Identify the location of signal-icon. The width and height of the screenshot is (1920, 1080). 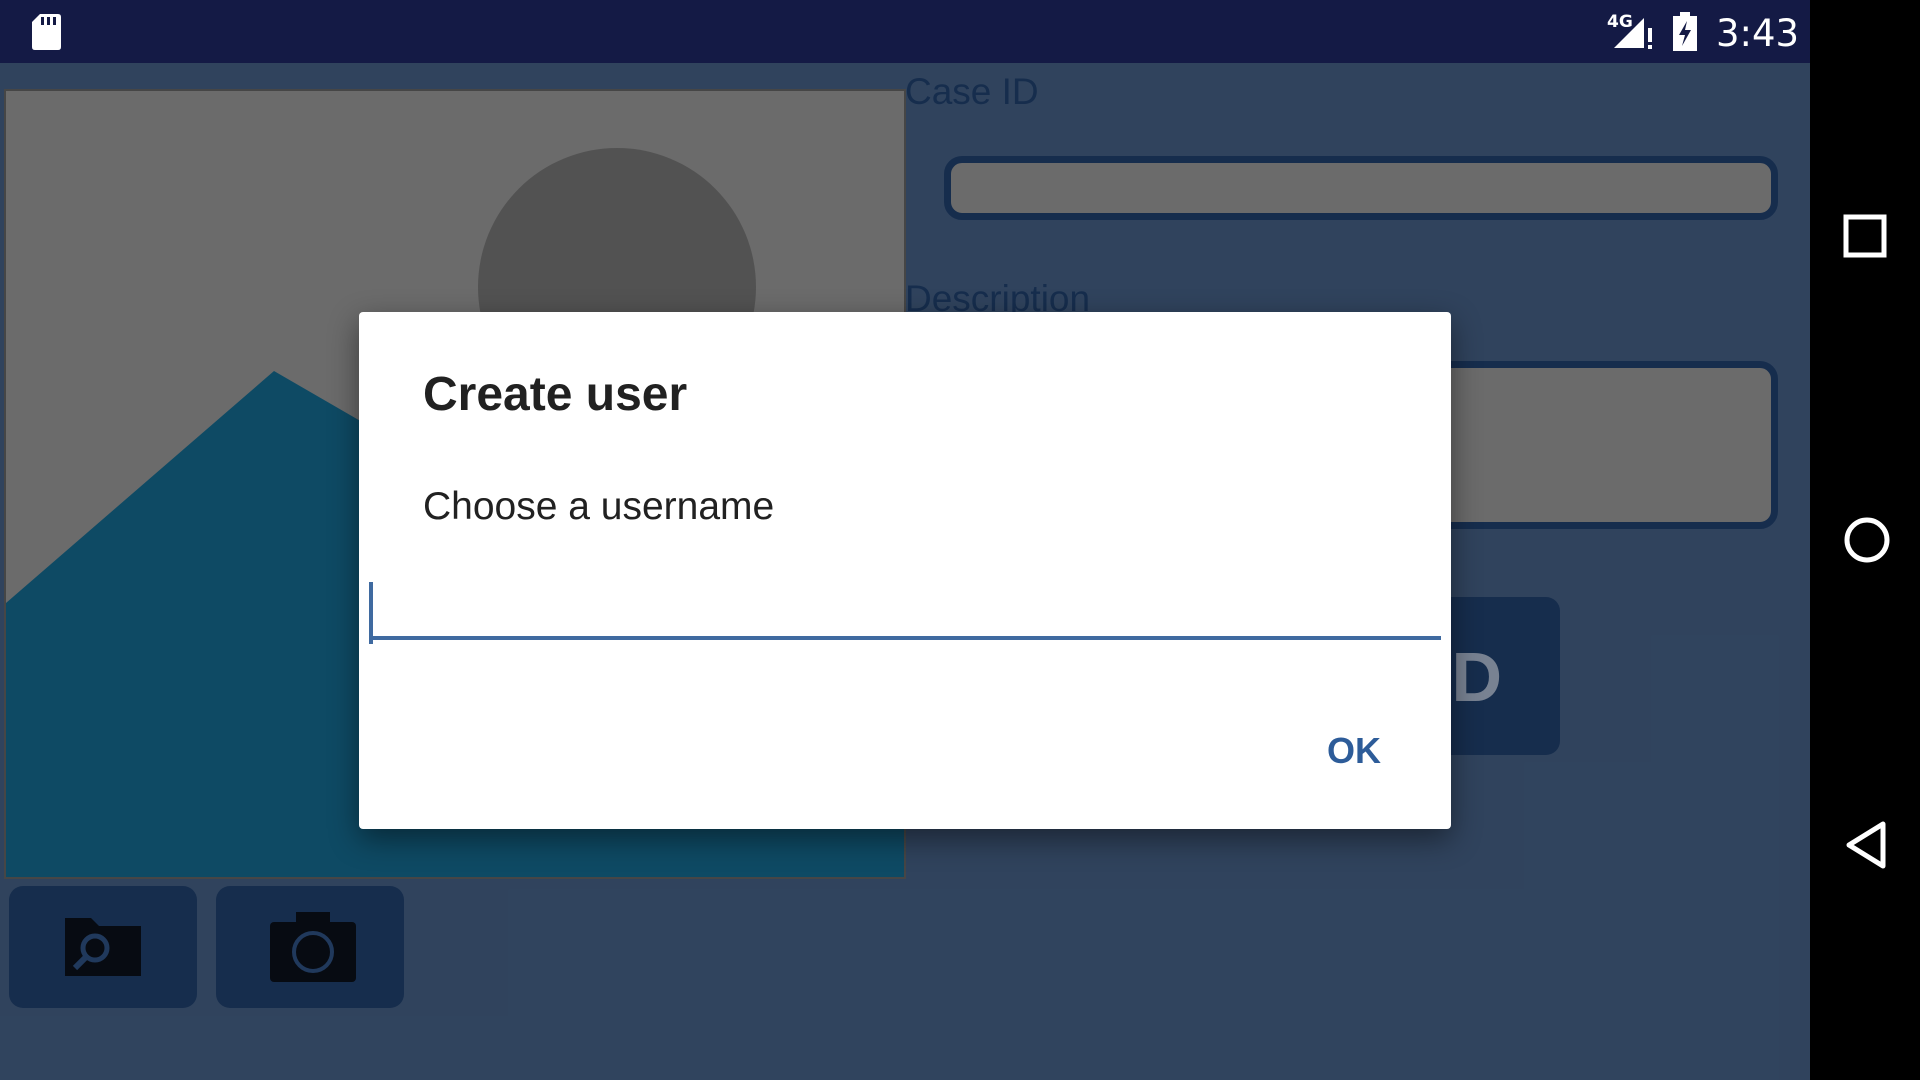
(1633, 33).